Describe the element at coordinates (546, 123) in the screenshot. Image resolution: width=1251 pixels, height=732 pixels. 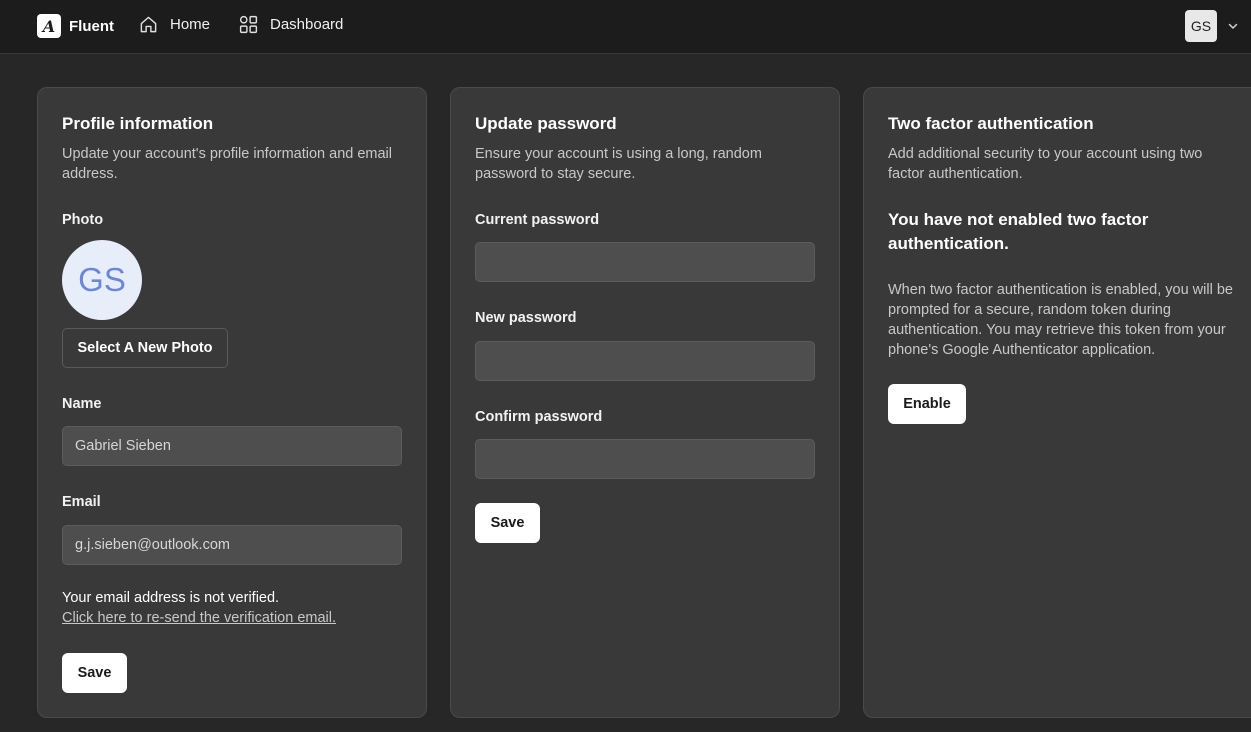
I see `card-title: Update password` at that location.